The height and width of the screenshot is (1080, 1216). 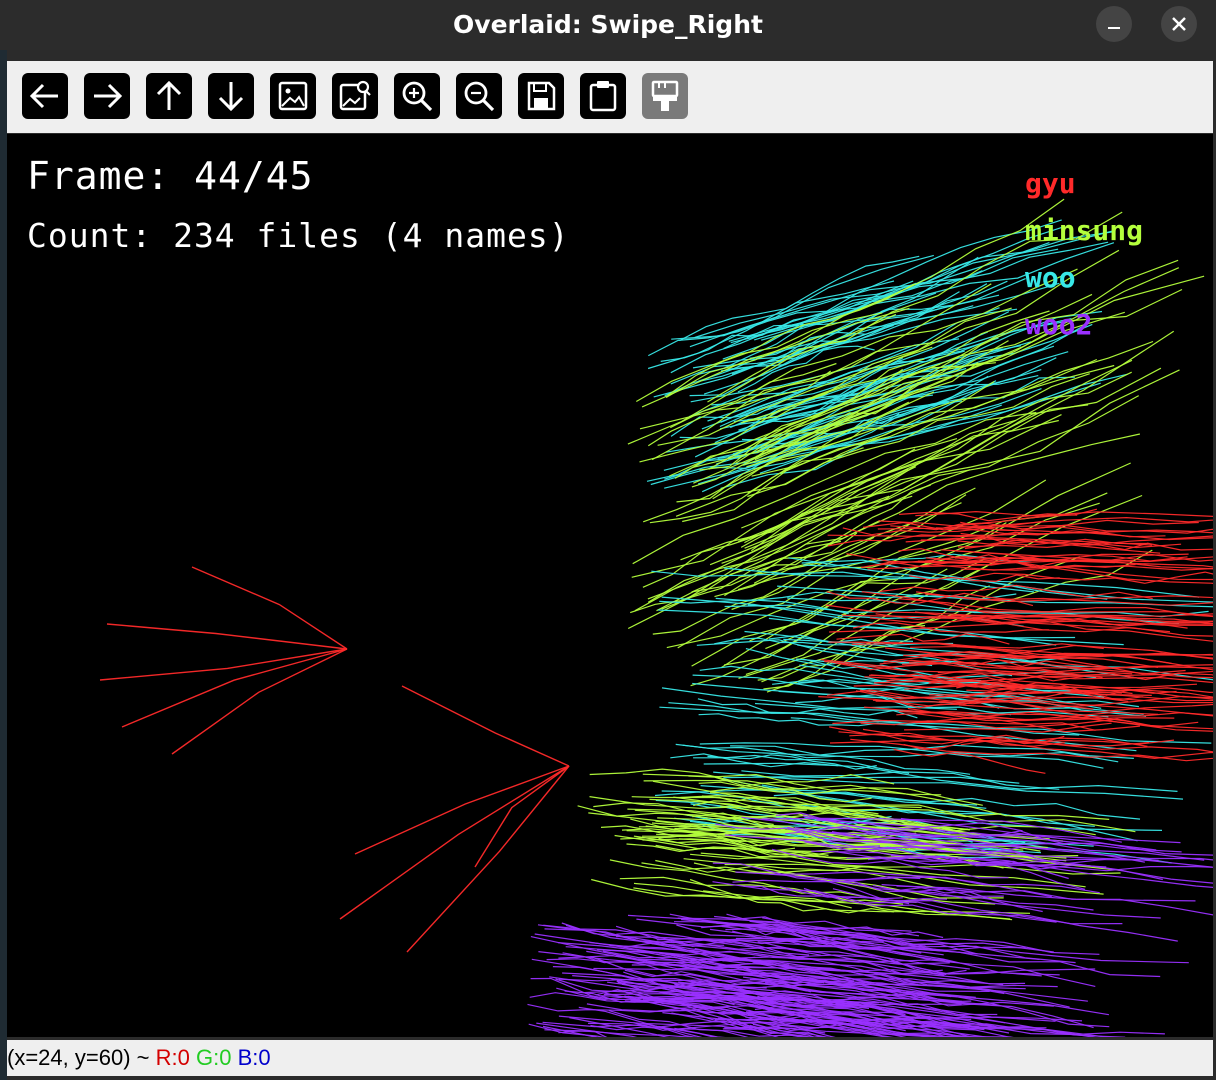 I want to click on zoom-area-button, so click(x=355, y=96).